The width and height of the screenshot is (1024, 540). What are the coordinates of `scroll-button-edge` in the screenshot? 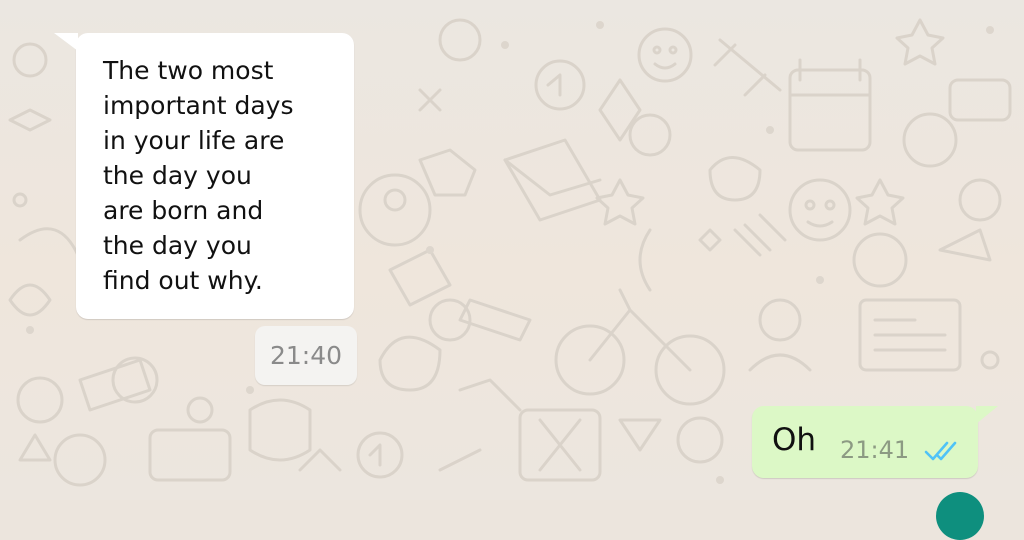 It's located at (960, 516).